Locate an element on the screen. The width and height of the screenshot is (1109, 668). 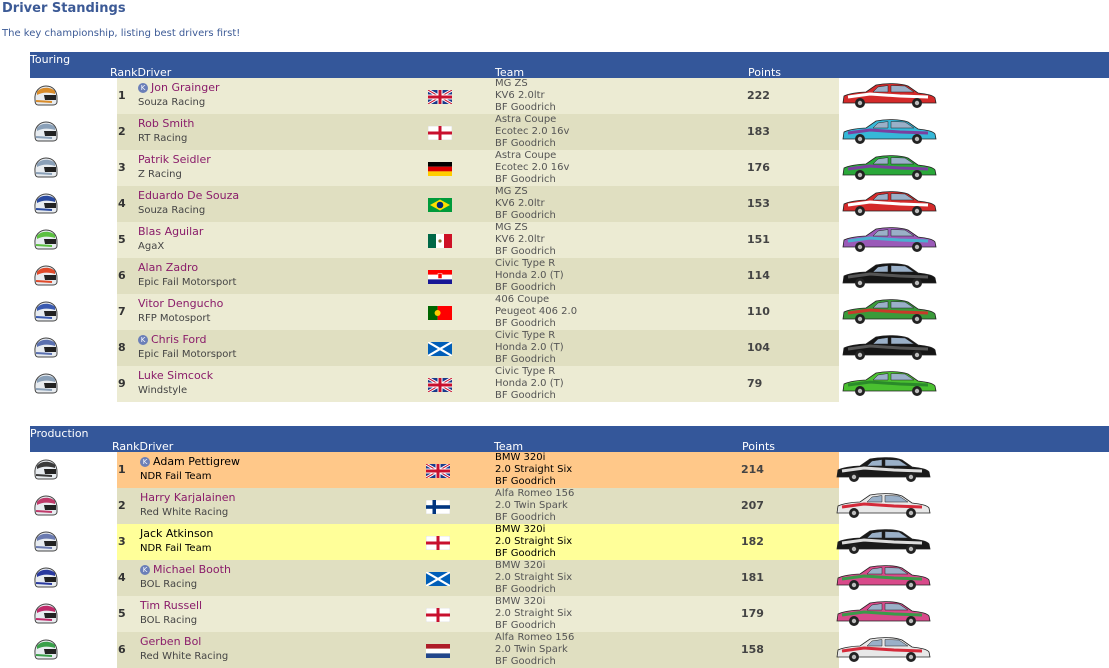
driver-name-link: Blas Aguilar is located at coordinates (170, 231).